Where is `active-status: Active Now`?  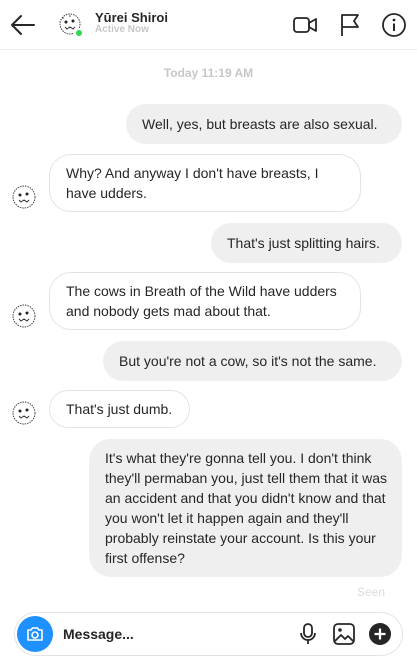 active-status: Active Now is located at coordinates (122, 29).